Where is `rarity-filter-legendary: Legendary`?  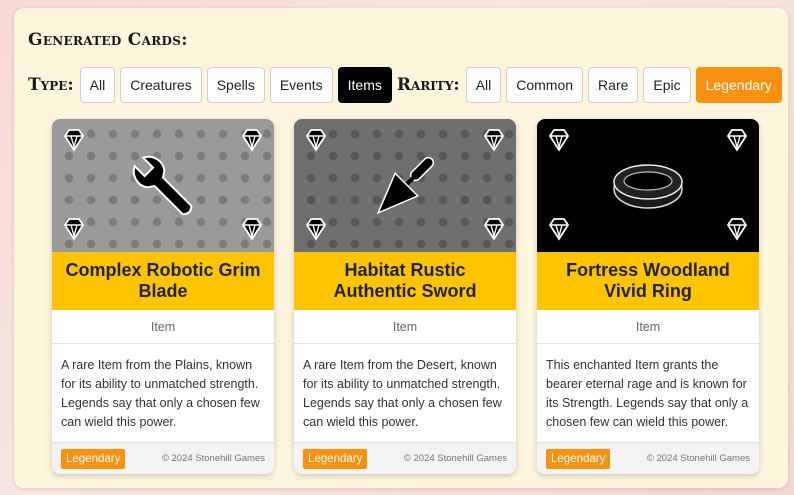 rarity-filter-legendary: Legendary is located at coordinates (738, 85).